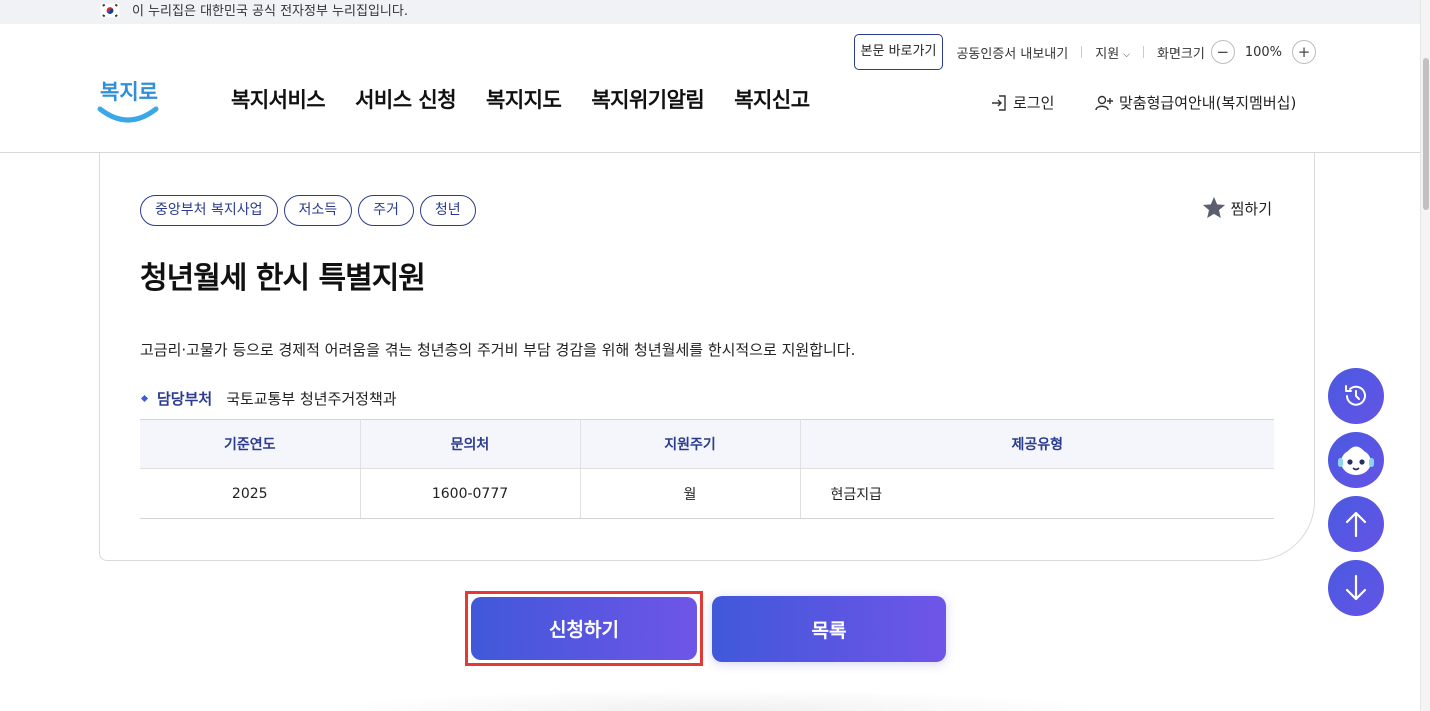  I want to click on favorite-label: 찜하기, so click(1251, 208).